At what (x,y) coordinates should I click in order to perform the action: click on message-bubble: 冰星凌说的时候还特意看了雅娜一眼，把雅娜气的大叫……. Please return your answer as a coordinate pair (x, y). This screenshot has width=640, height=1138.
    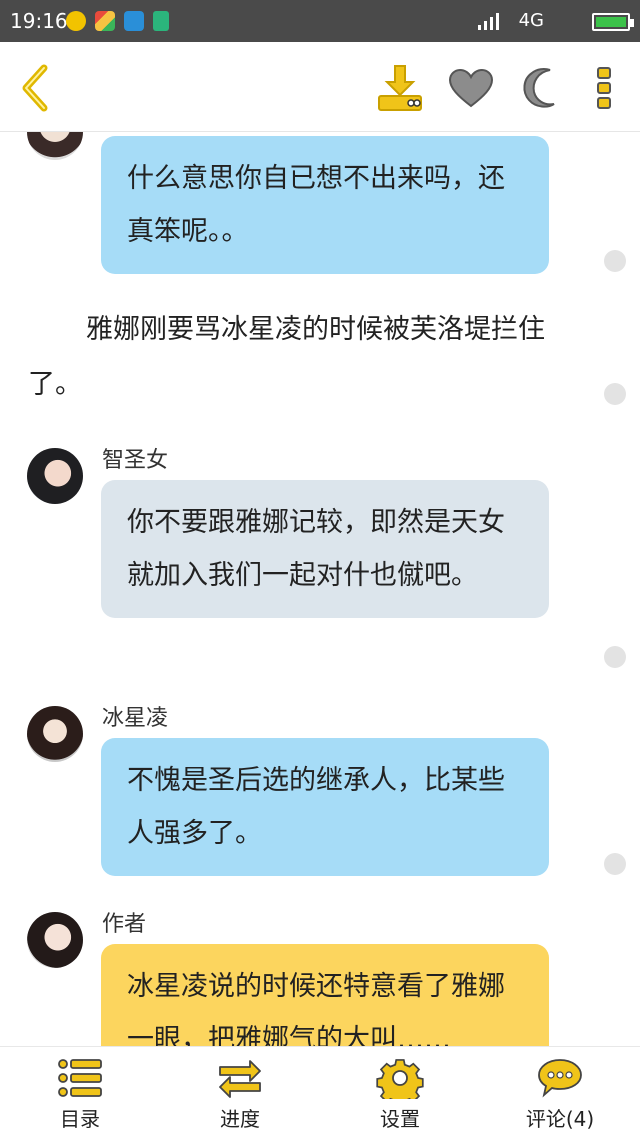
    Looking at the image, I should click on (325, 995).